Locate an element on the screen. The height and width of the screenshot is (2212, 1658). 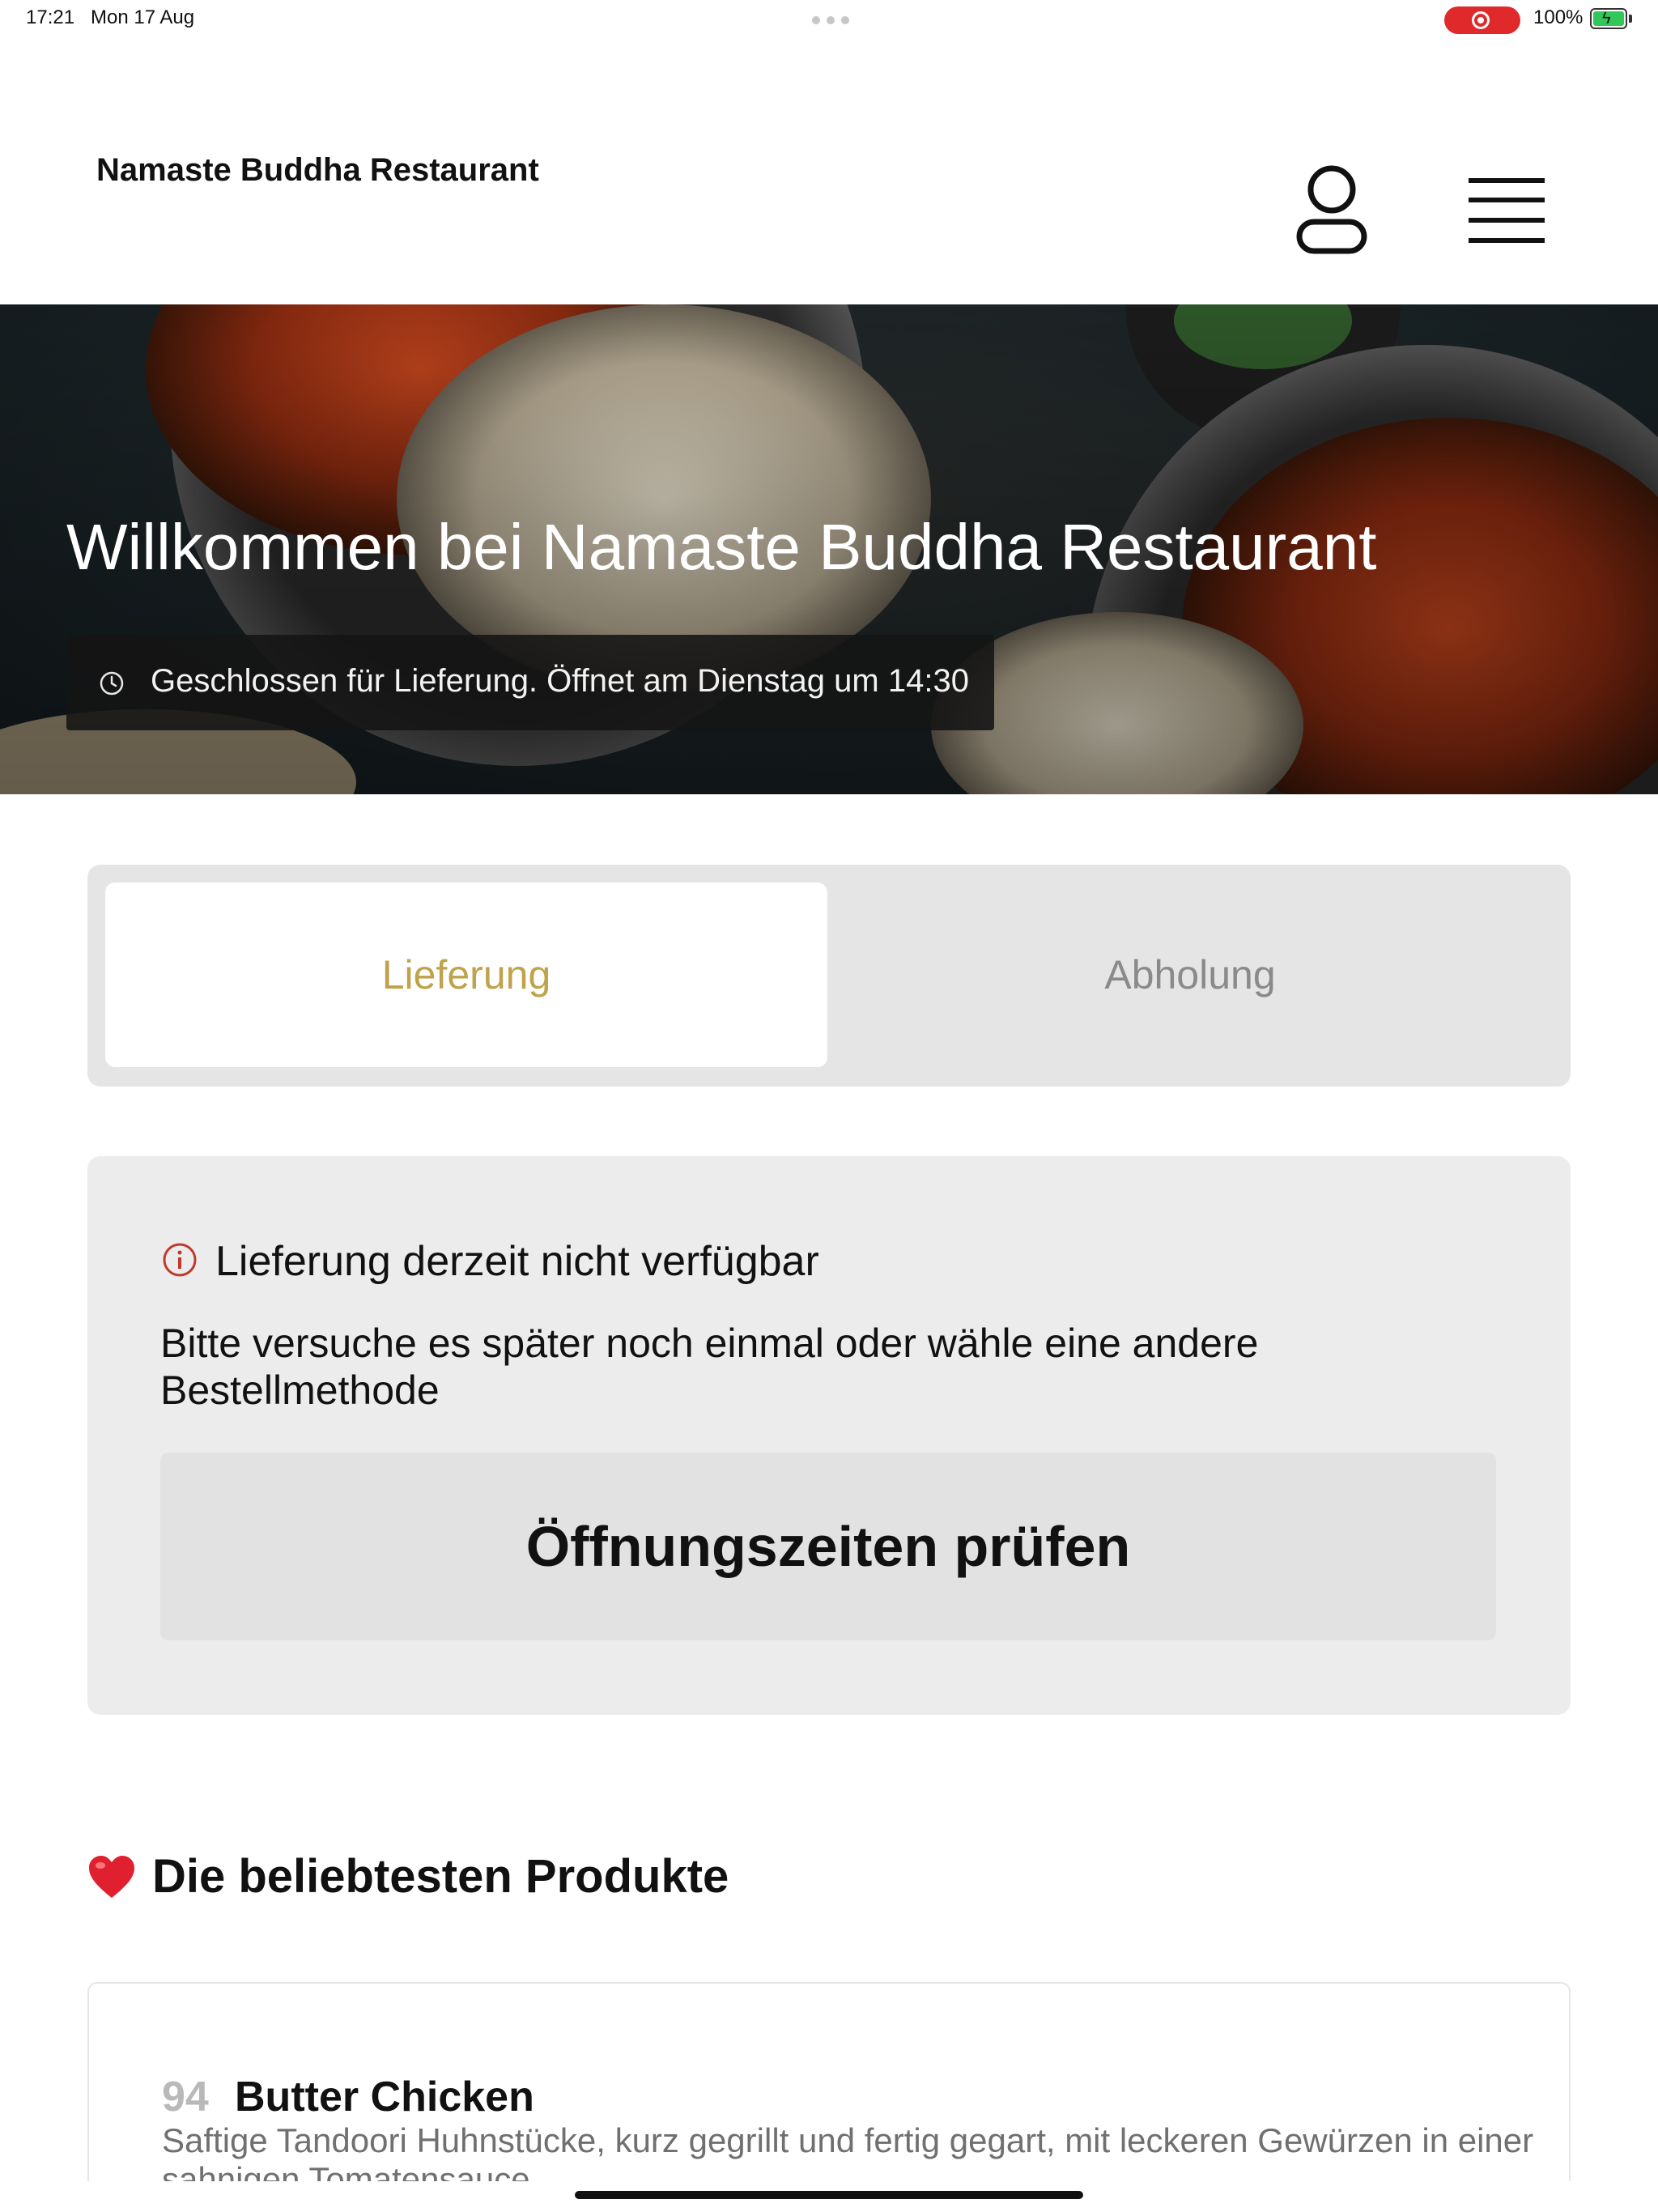
popular-products-title: Die beliebtesten Produkte is located at coordinates (440, 1877).